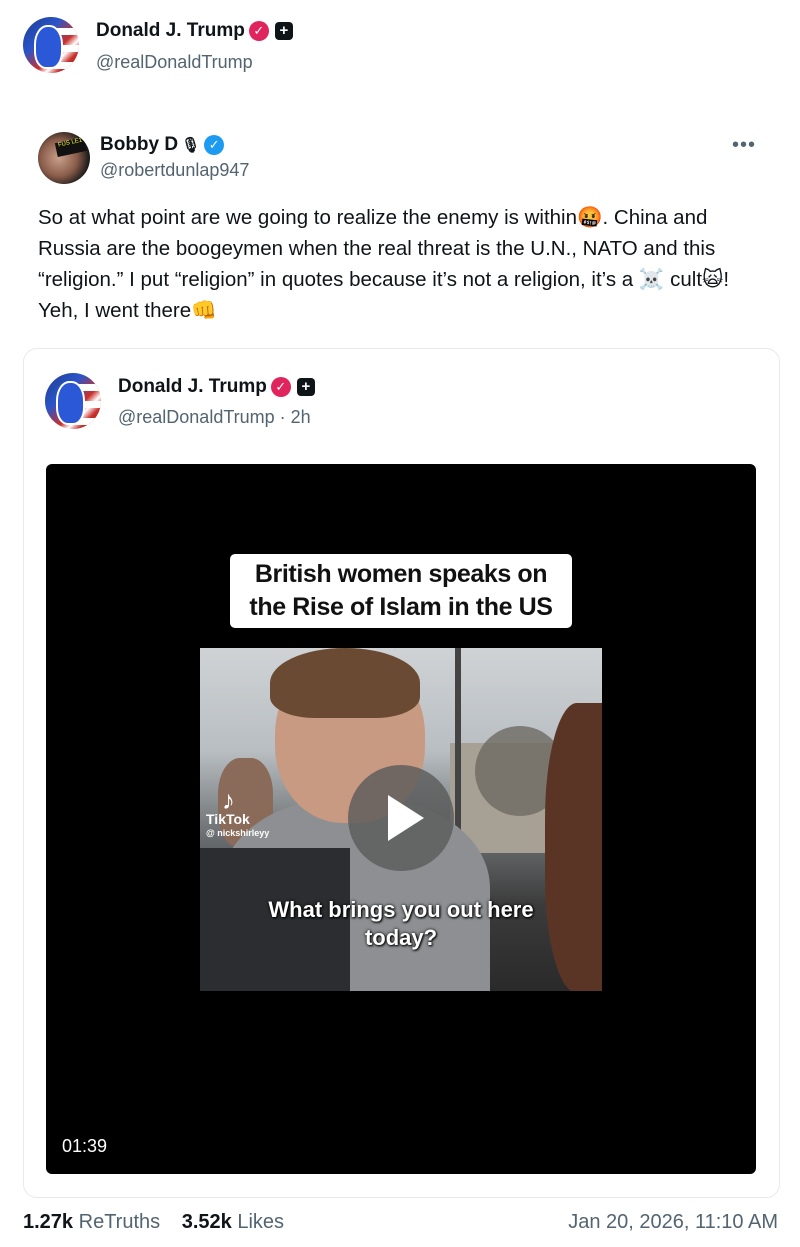 The image size is (800, 1247). I want to click on ellipsis-icon: •••, so click(744, 145).